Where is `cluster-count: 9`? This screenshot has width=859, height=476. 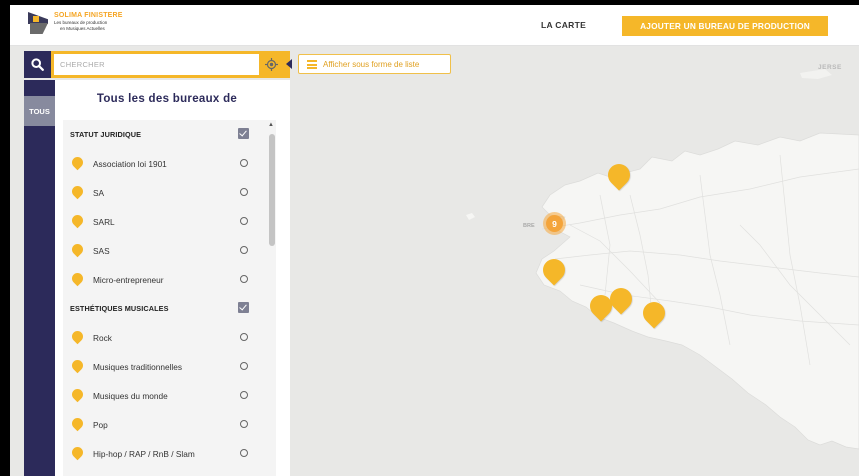 cluster-count: 9 is located at coordinates (554, 223).